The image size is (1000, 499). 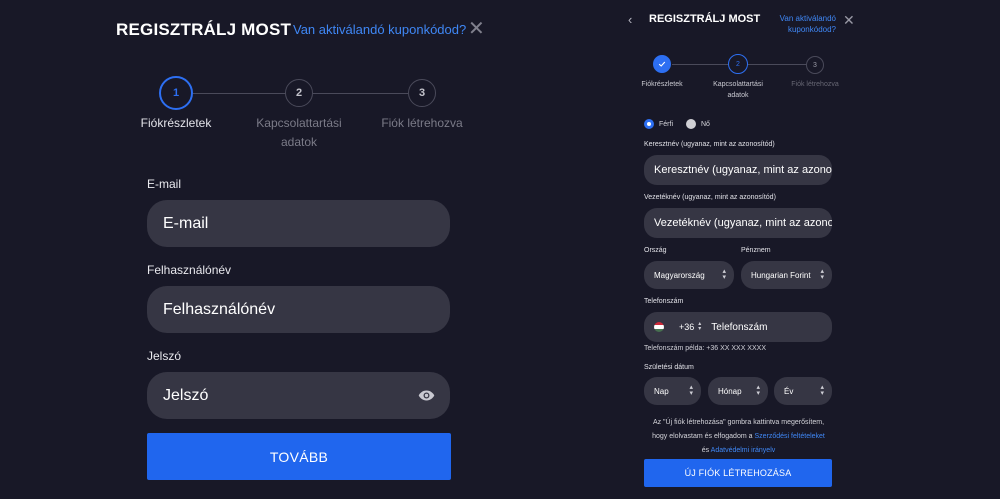 What do you see at coordinates (705, 348) in the screenshot?
I see `phone-hint: Telefonszám példa: +36 XX XXX XXXX` at bounding box center [705, 348].